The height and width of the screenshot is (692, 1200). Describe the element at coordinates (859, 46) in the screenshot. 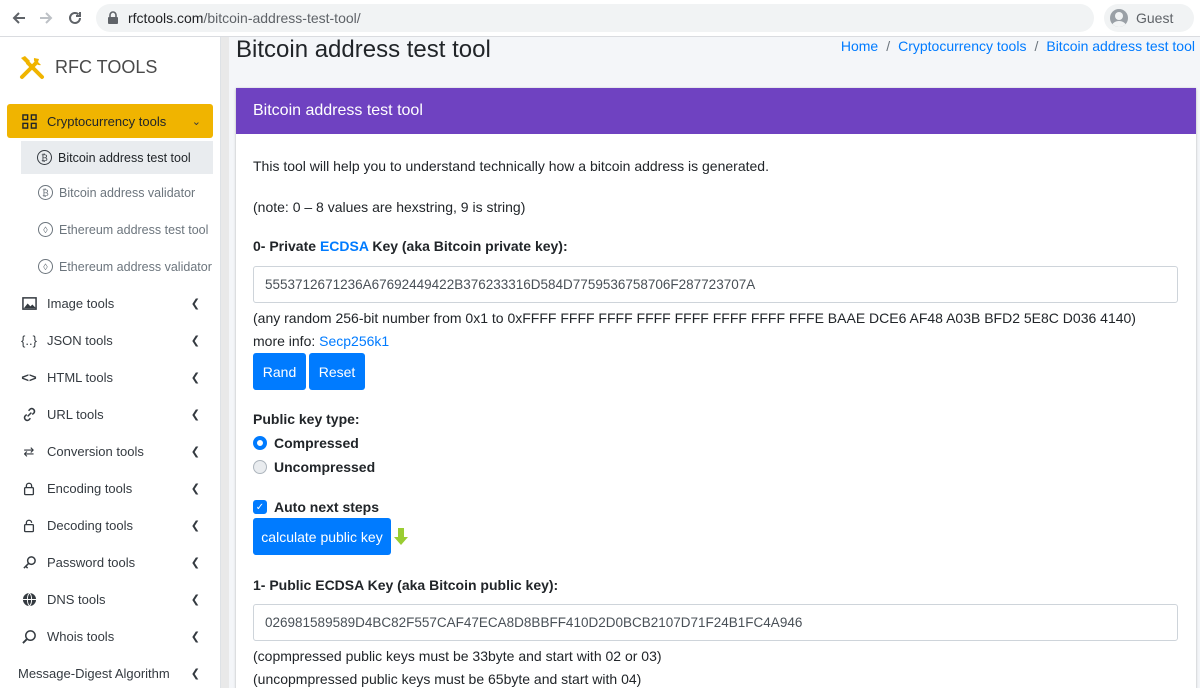

I see `breadcrumb-home: Home` at that location.